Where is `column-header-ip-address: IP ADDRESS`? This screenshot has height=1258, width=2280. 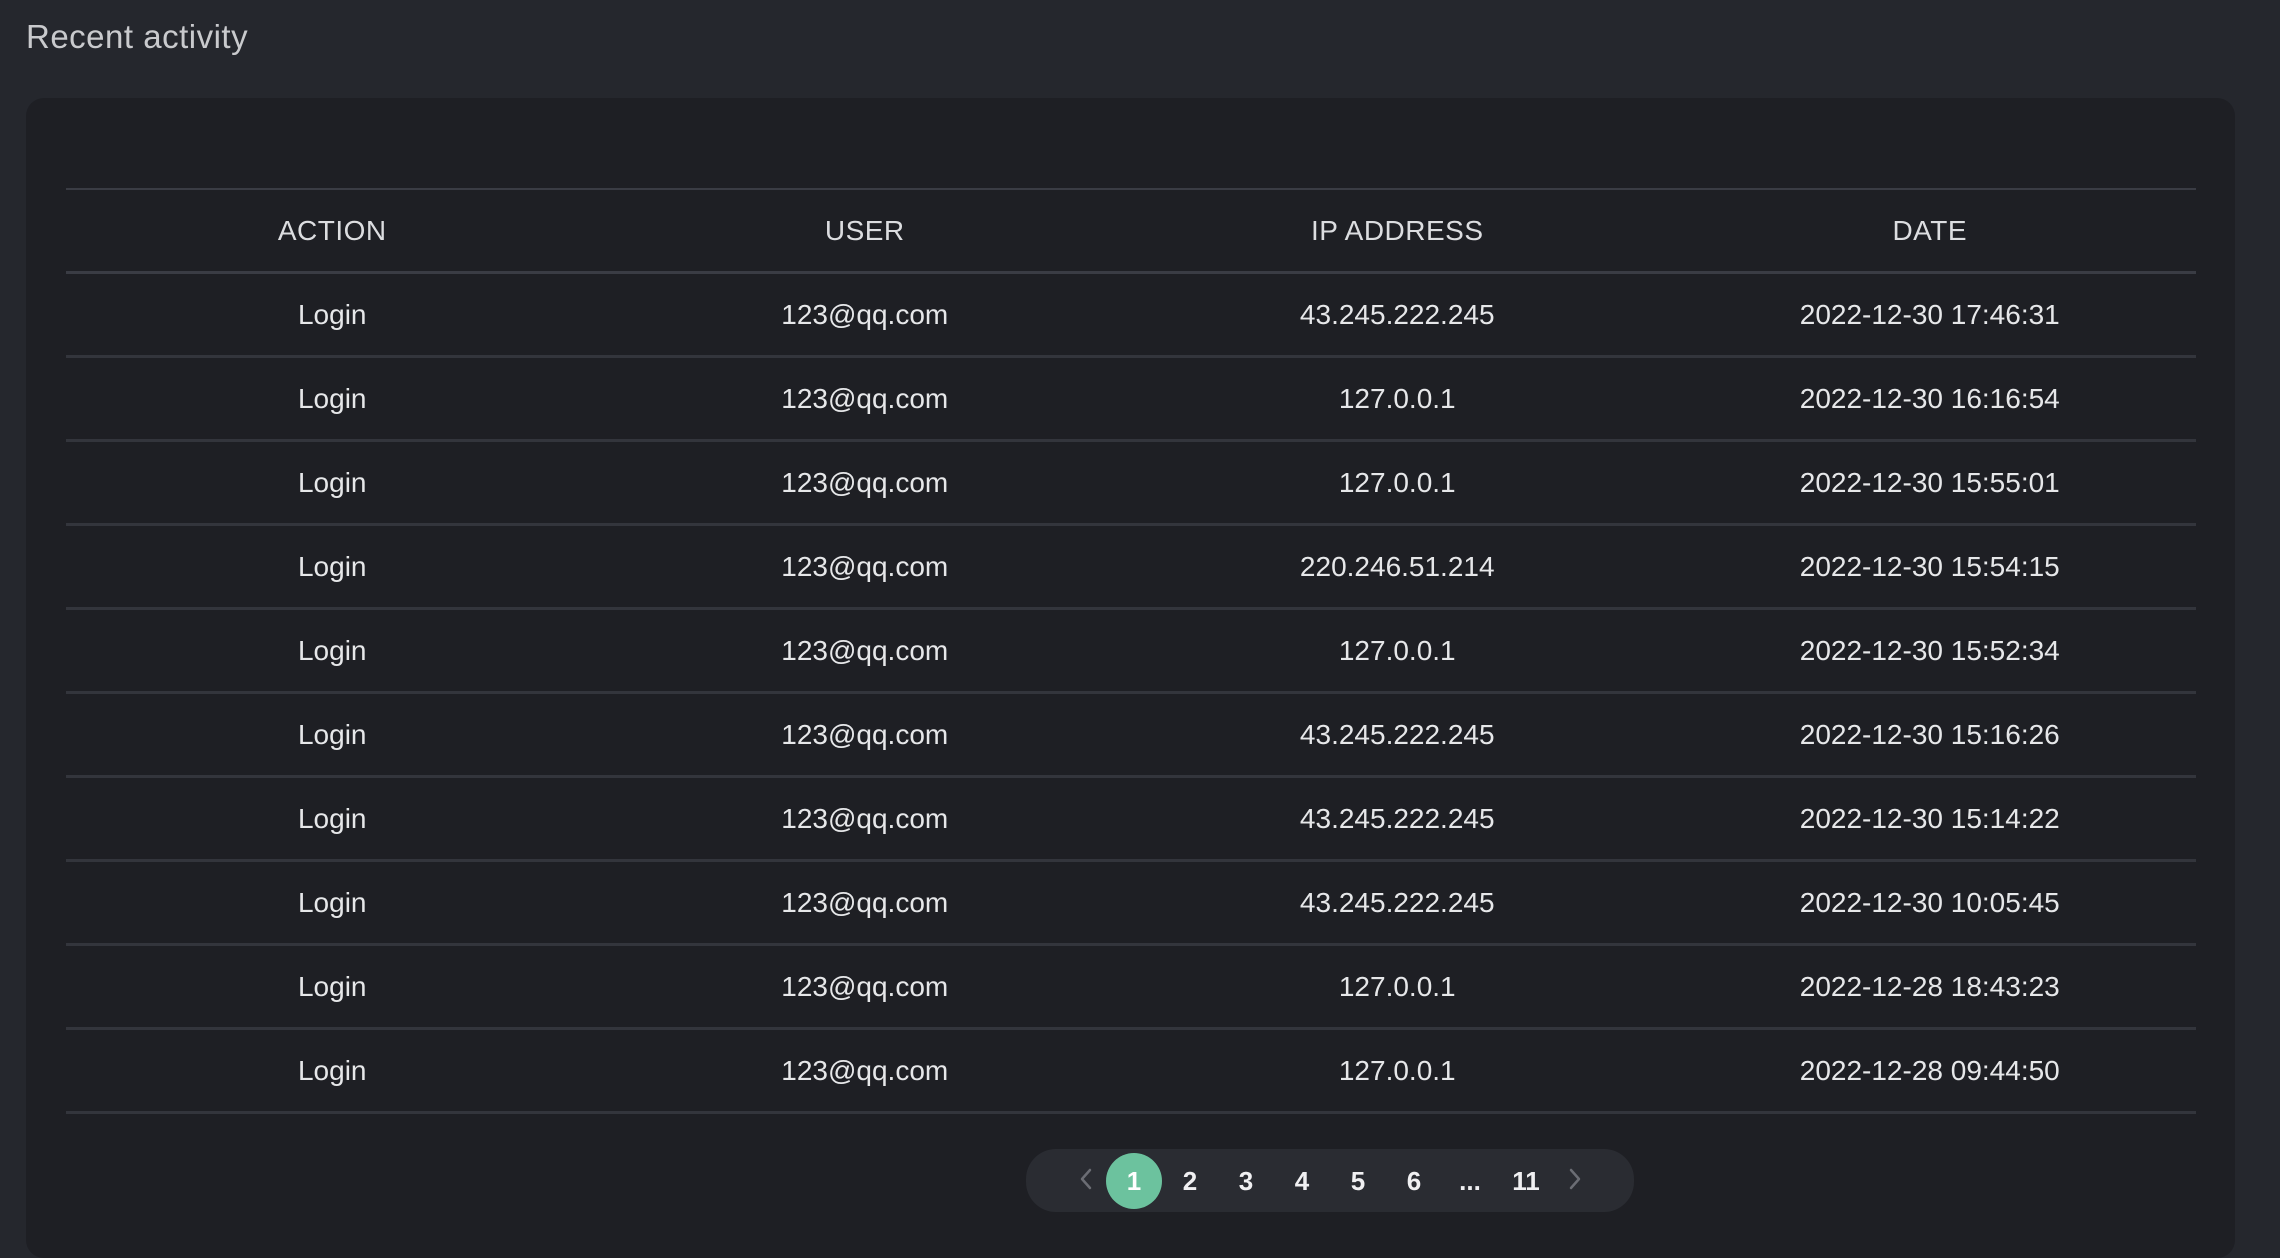 column-header-ip-address: IP ADDRESS is located at coordinates (1397, 230).